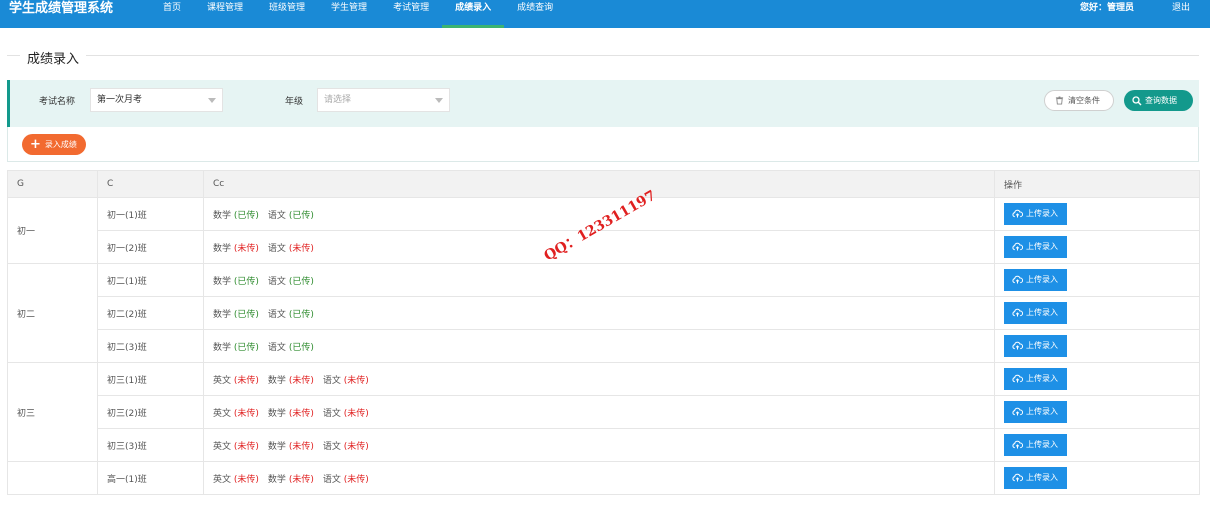 This screenshot has height=506, width=1210. I want to click on courses-cell: 数学 (已传) 语文 (已传), so click(599, 313).